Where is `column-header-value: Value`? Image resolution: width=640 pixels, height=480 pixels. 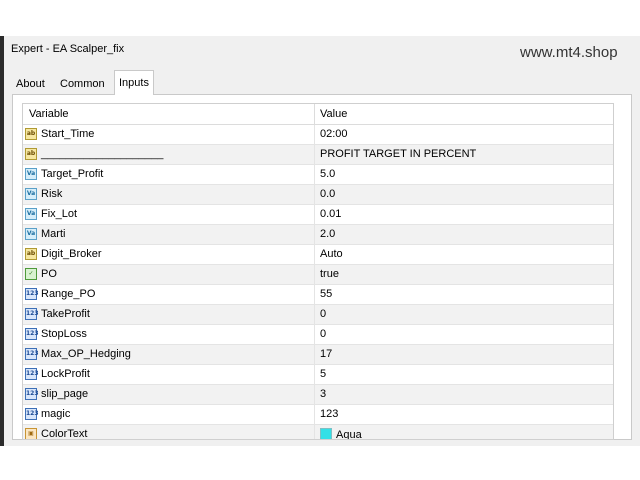 column-header-value: Value is located at coordinates (333, 114).